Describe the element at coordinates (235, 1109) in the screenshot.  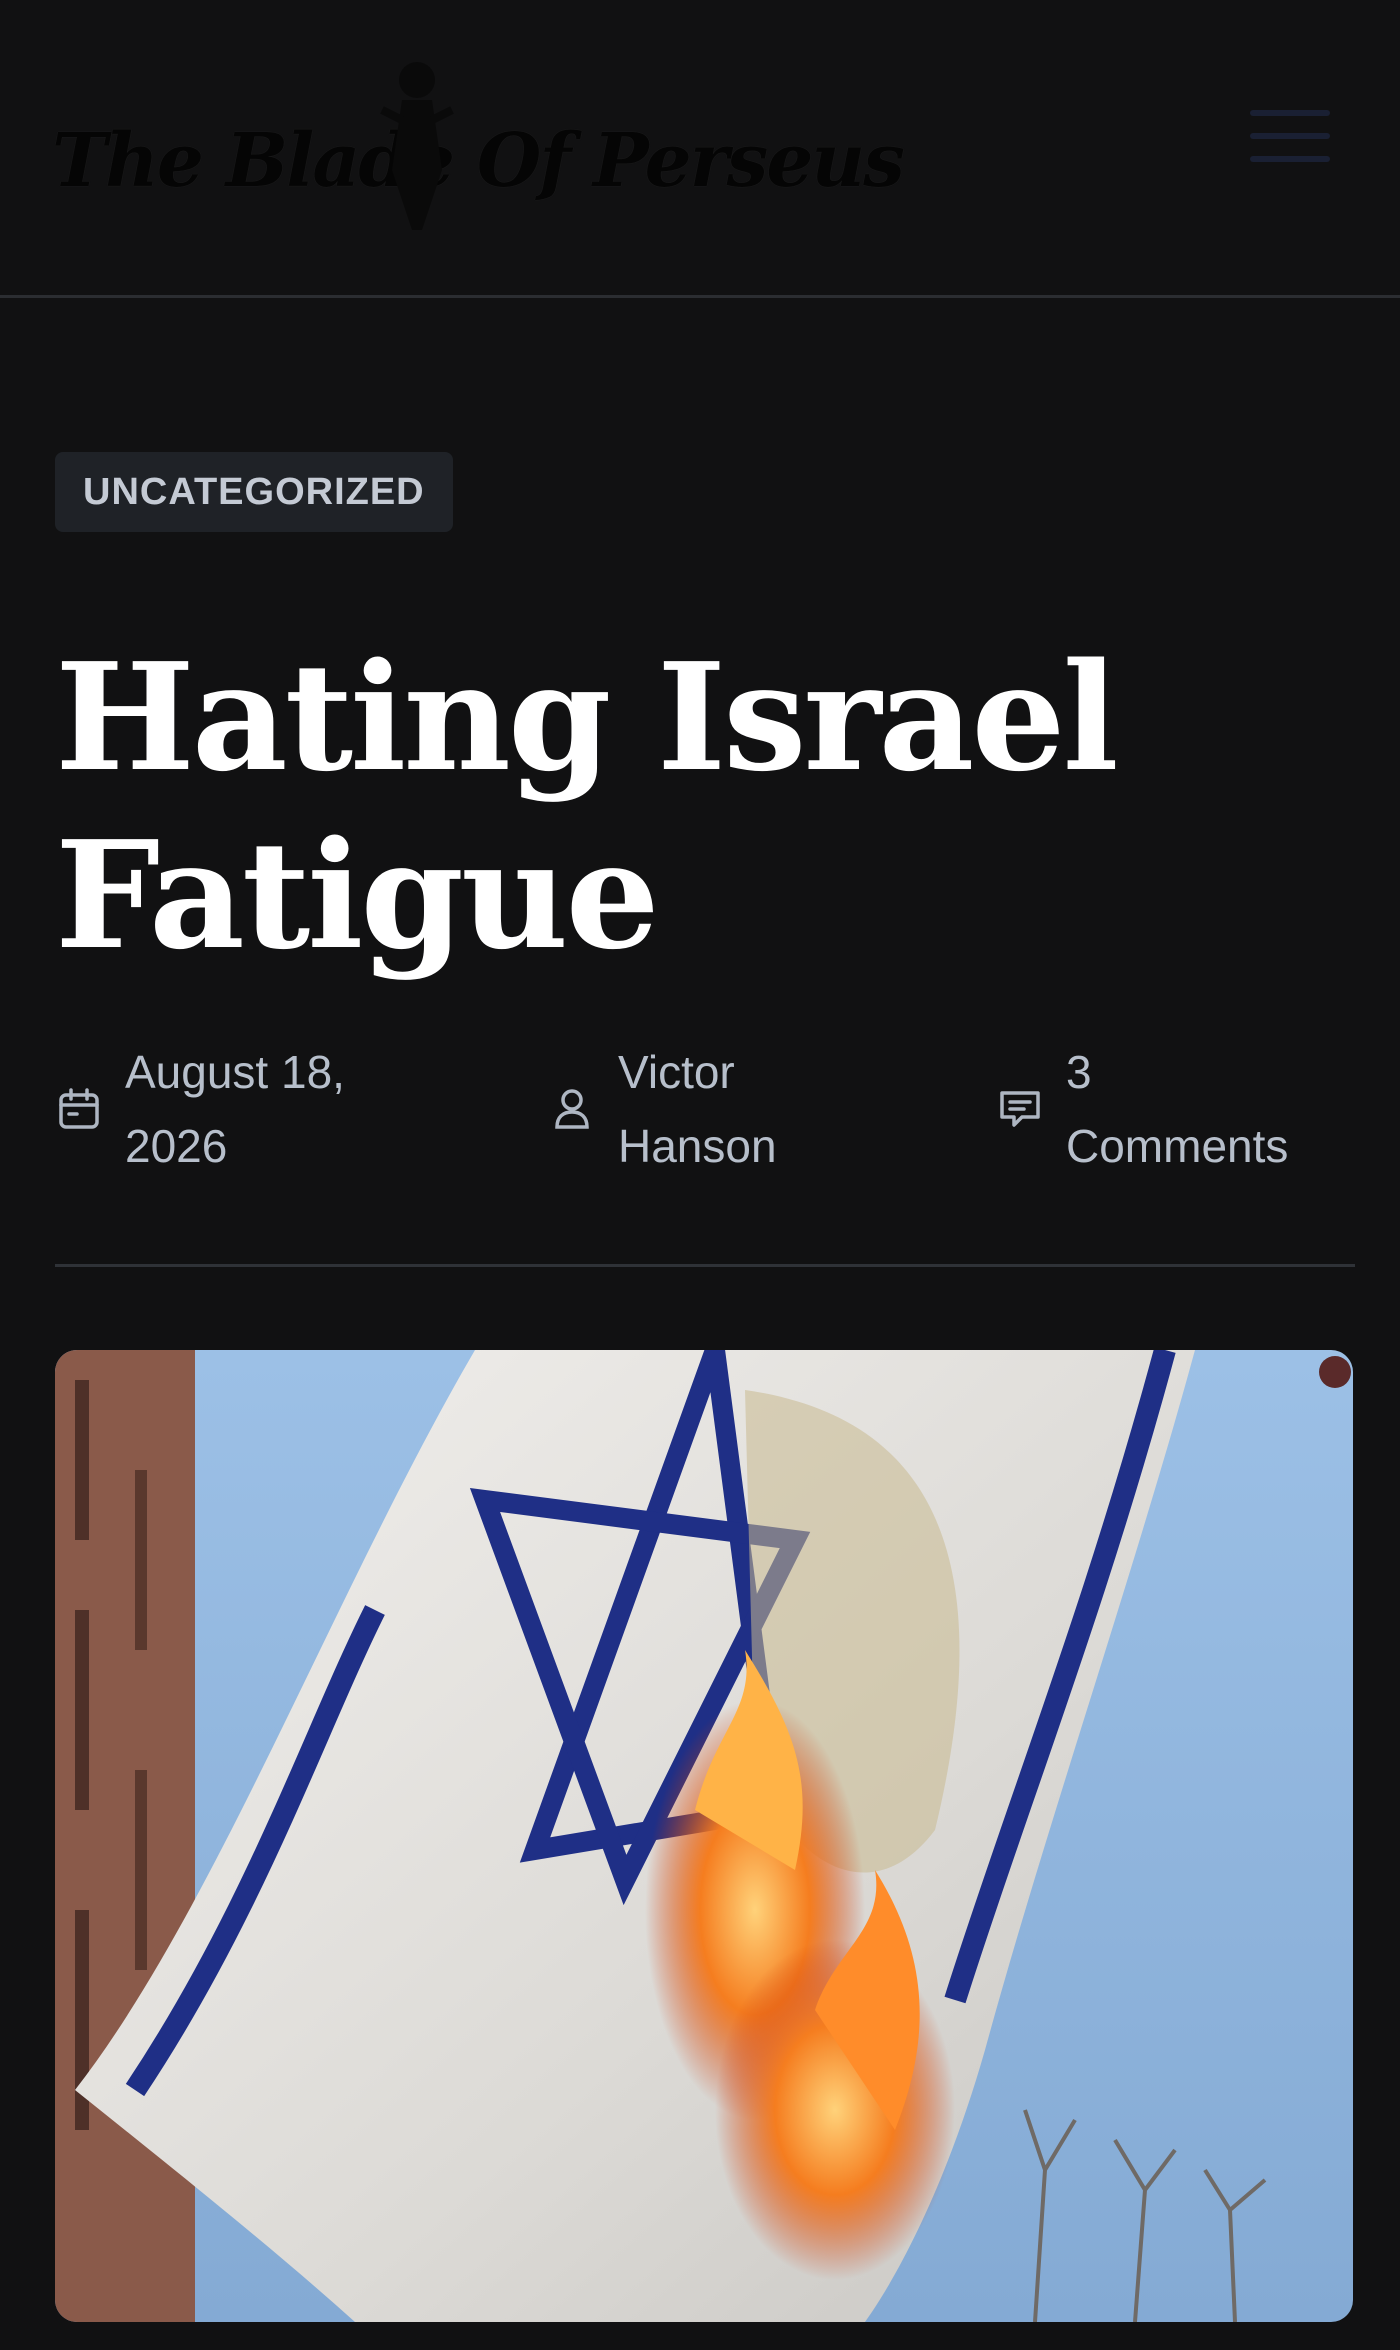
I see `post-date-text: August 18, 2026` at that location.